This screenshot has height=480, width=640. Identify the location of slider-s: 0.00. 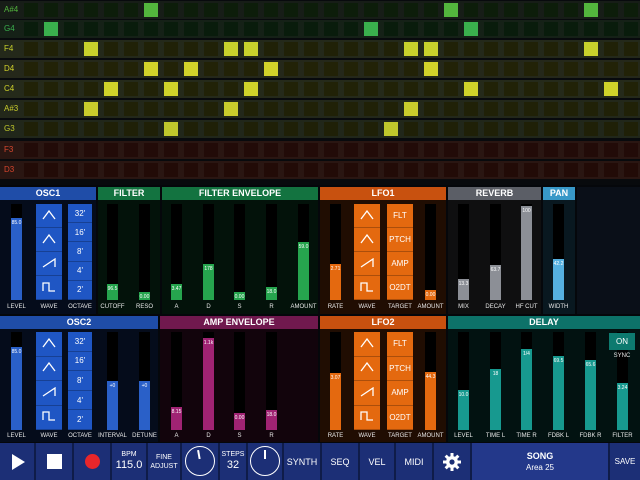
(239, 252).